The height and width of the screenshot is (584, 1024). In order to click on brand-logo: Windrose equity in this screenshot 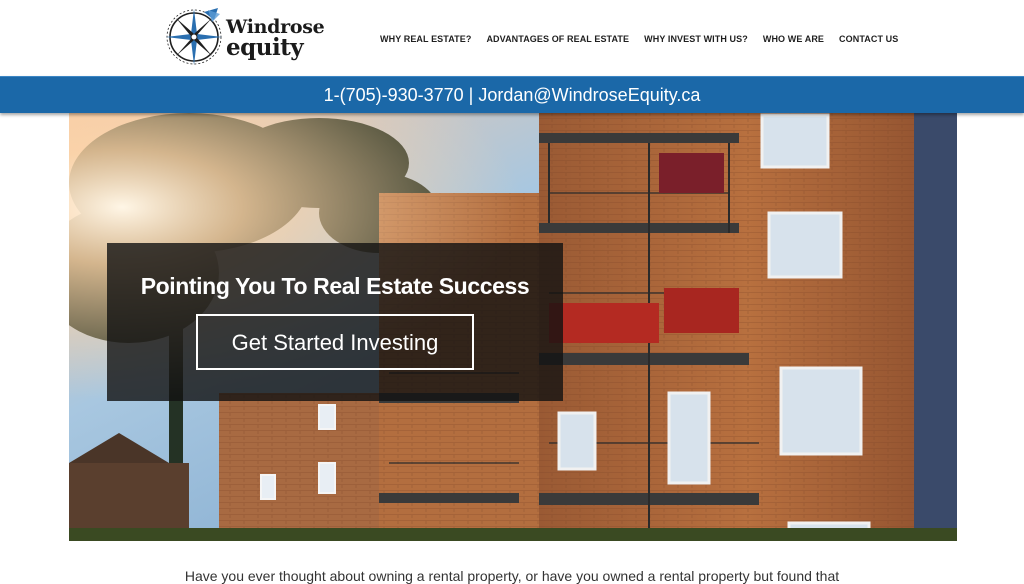, I will do `click(244, 37)`.